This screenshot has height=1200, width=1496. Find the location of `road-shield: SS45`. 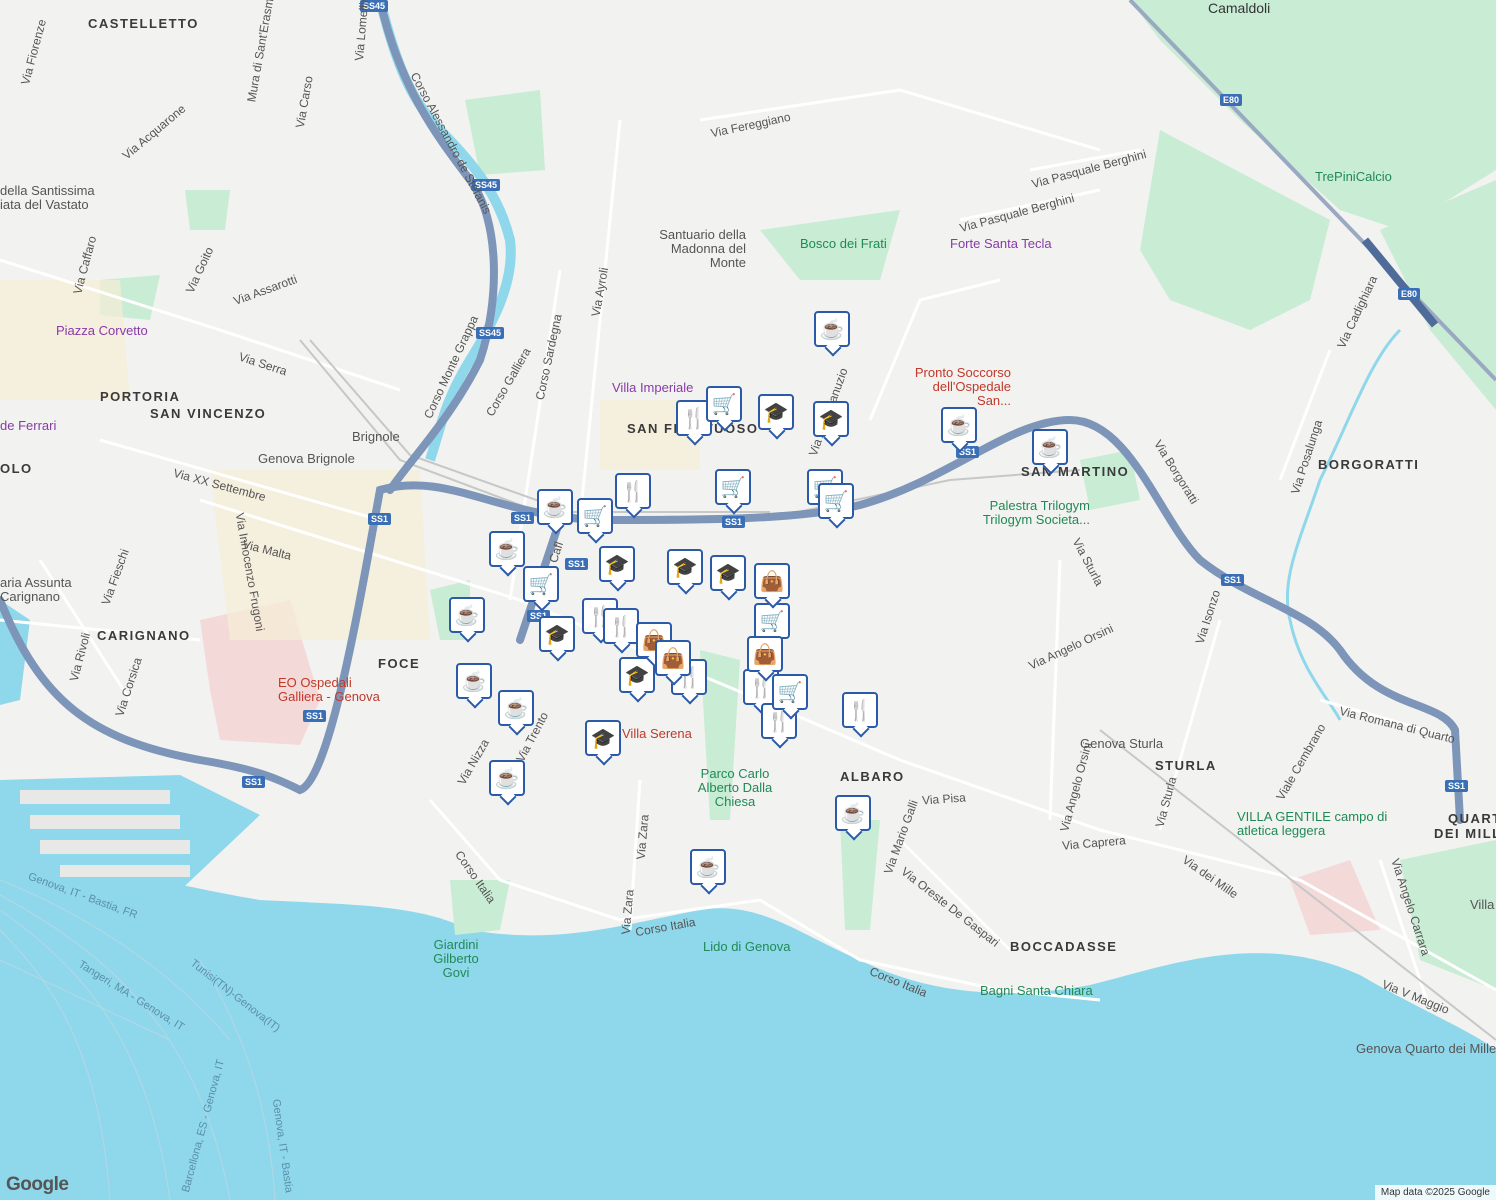

road-shield: SS45 is located at coordinates (490, 333).